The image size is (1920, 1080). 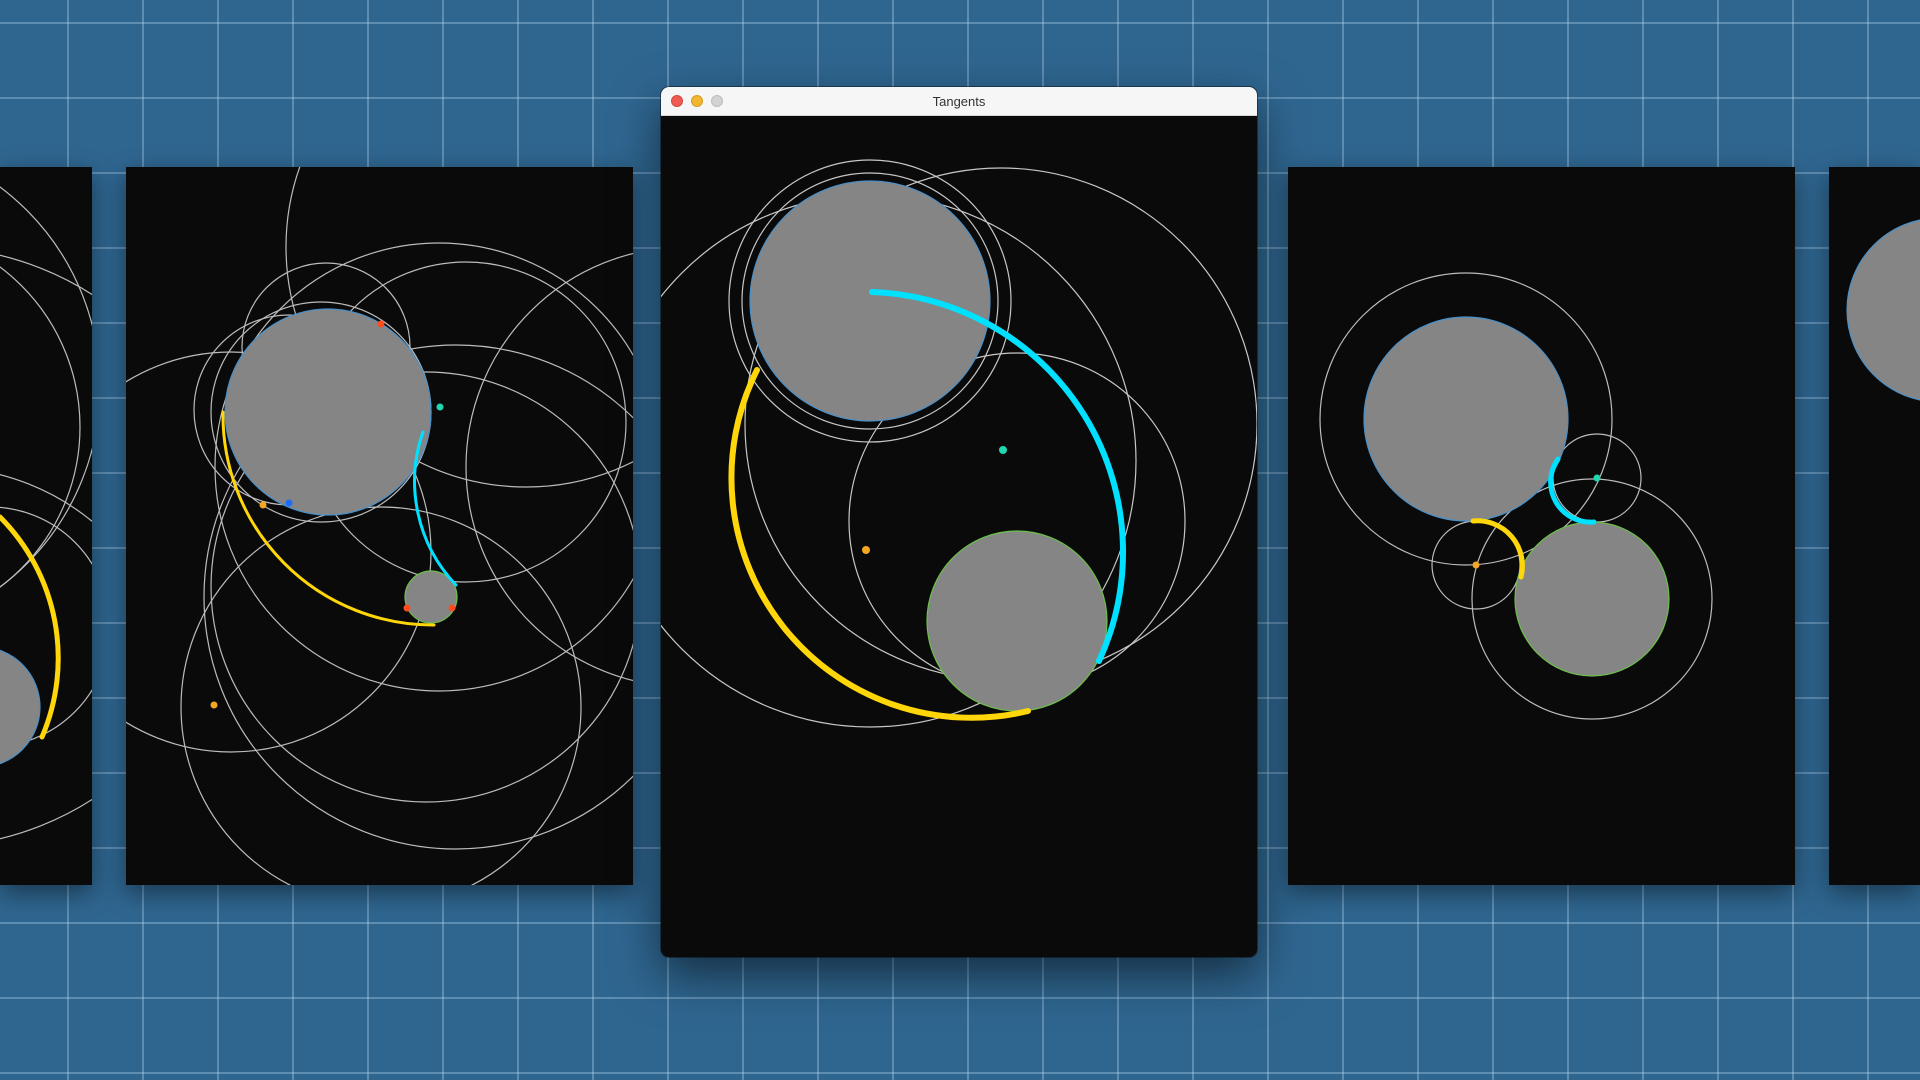 What do you see at coordinates (1572, 490) in the screenshot?
I see `cyan-tangent-arc` at bounding box center [1572, 490].